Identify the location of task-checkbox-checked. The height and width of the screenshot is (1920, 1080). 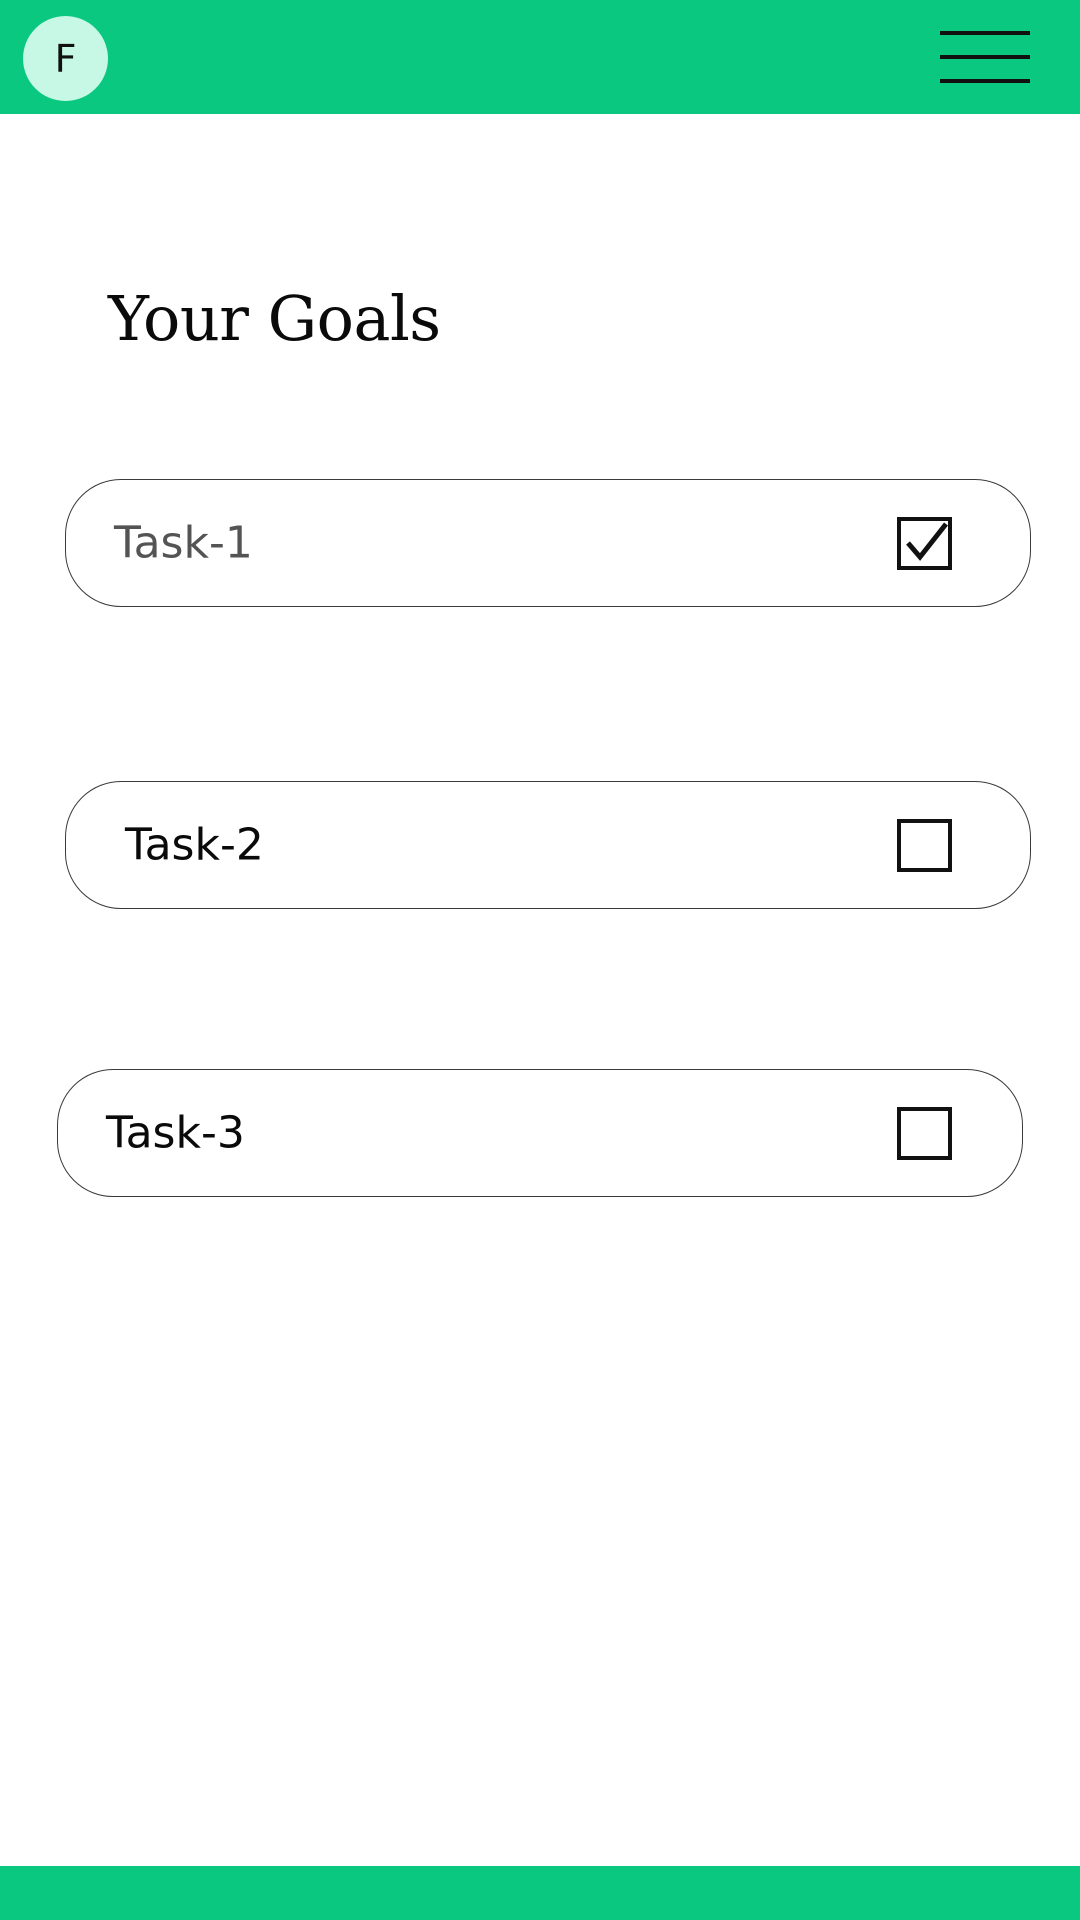
(924, 543).